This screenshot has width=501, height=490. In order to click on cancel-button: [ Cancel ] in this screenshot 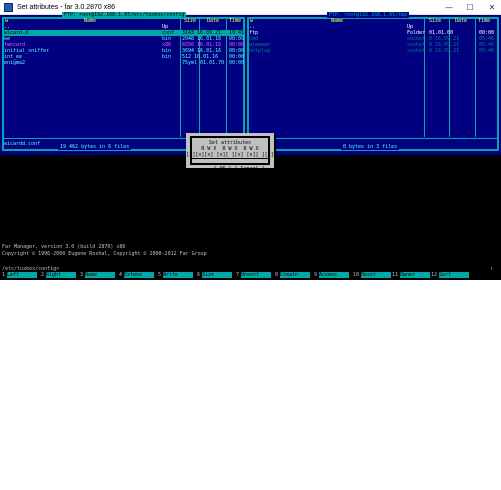, I will do `click(250, 169)`.